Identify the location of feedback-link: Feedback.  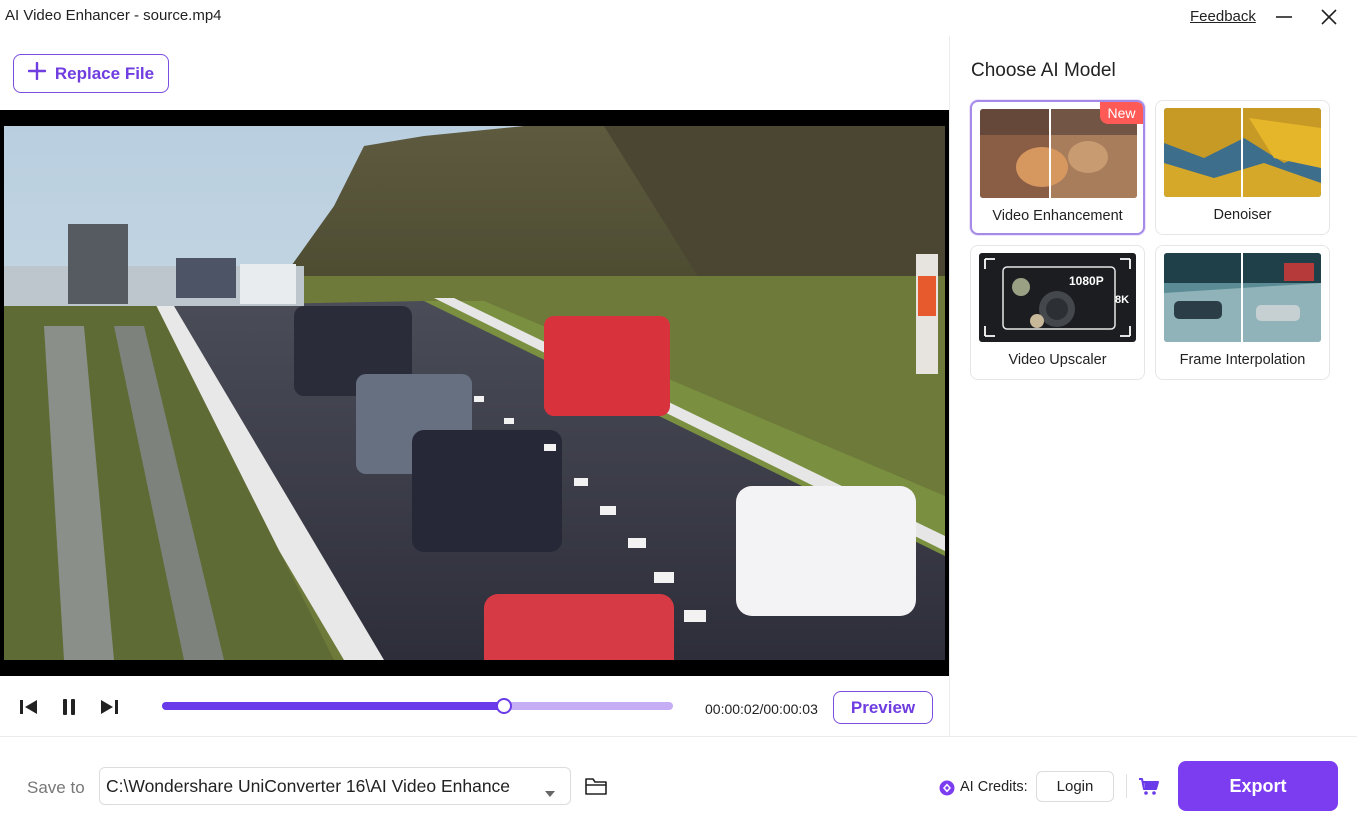
(1223, 16).